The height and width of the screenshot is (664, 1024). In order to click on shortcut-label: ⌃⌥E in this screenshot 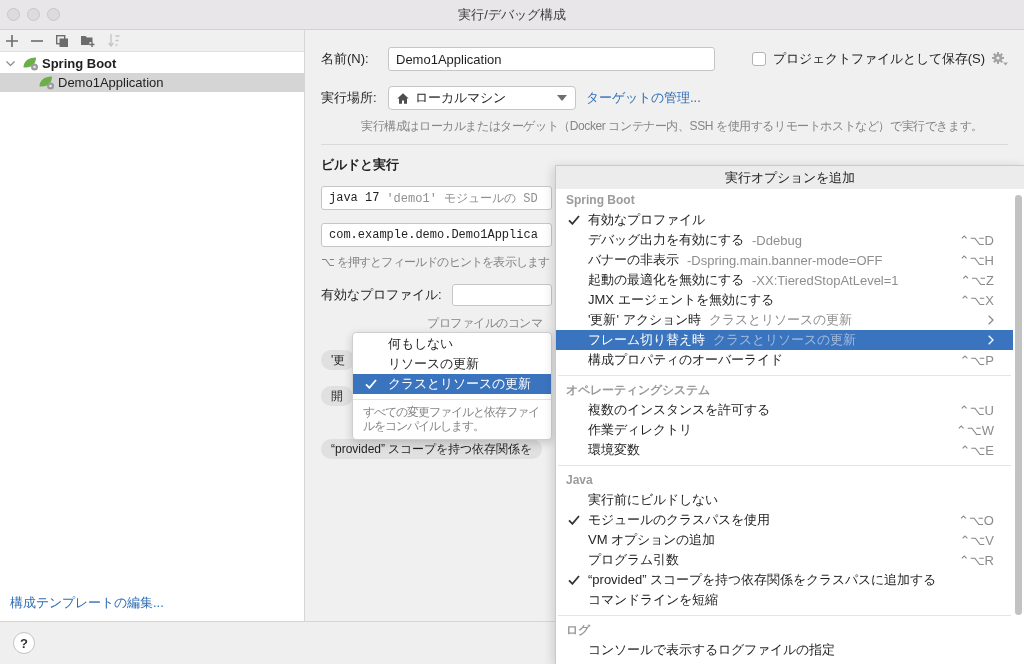, I will do `click(976, 450)`.